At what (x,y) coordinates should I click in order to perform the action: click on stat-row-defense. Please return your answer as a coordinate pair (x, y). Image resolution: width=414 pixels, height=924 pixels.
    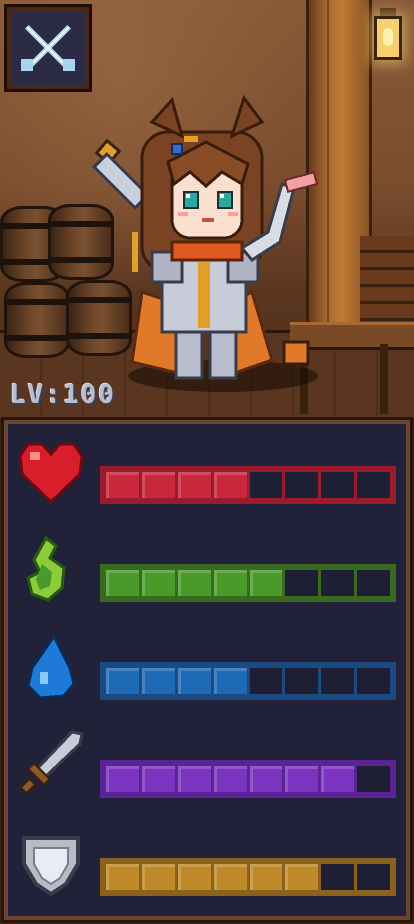
    Looking at the image, I should click on (207, 862).